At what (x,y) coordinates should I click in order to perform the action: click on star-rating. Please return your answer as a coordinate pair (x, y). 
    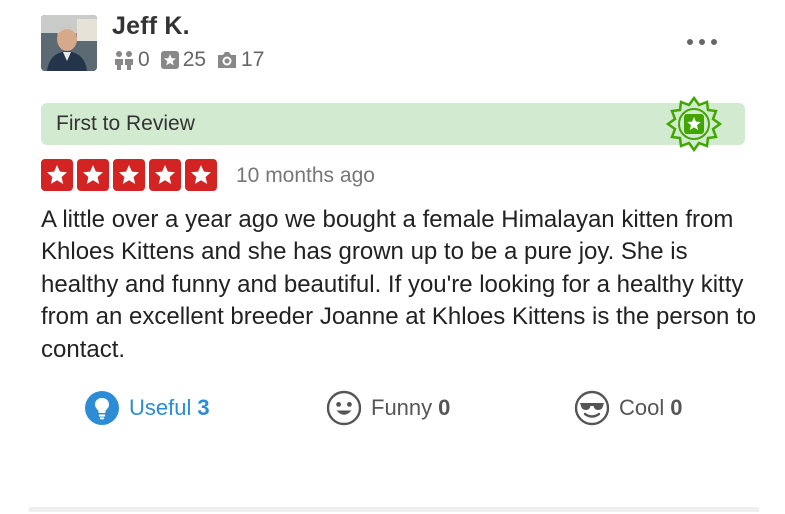
    Looking at the image, I should click on (129, 175).